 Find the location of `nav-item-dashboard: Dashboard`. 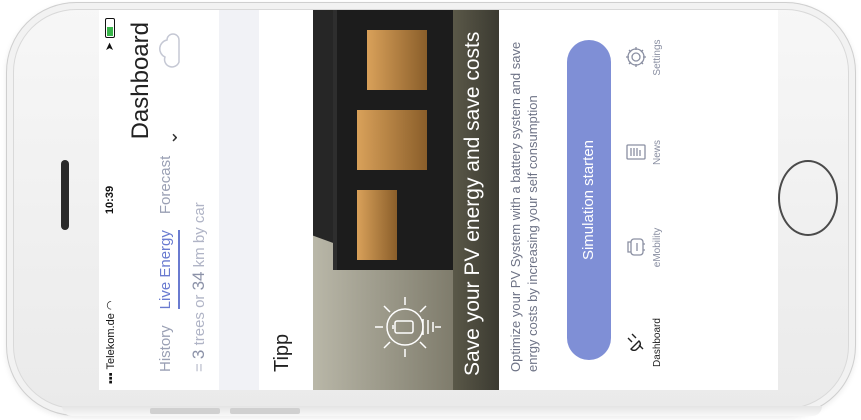

nav-item-dashboard: Dashboard is located at coordinates (643, 343).